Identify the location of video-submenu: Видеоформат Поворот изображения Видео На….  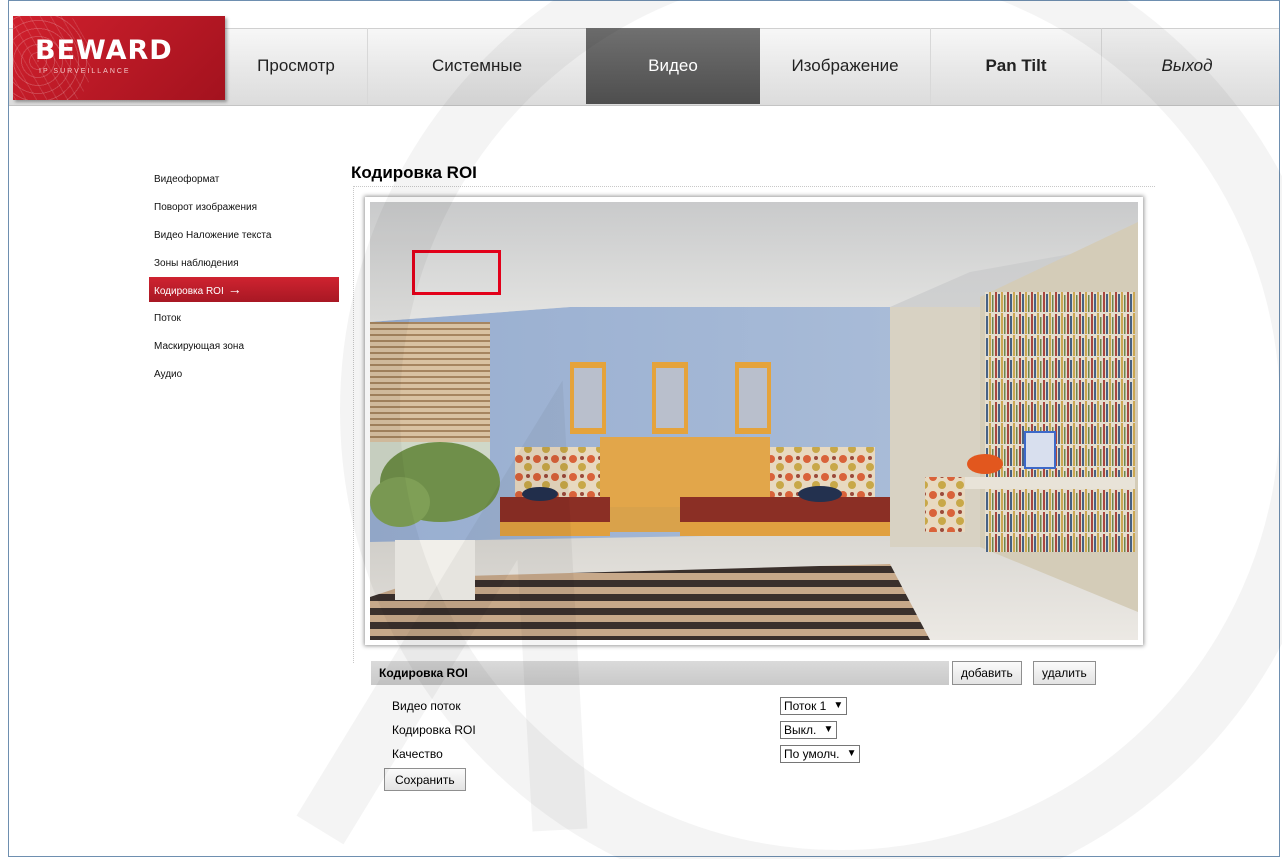
(244, 277).